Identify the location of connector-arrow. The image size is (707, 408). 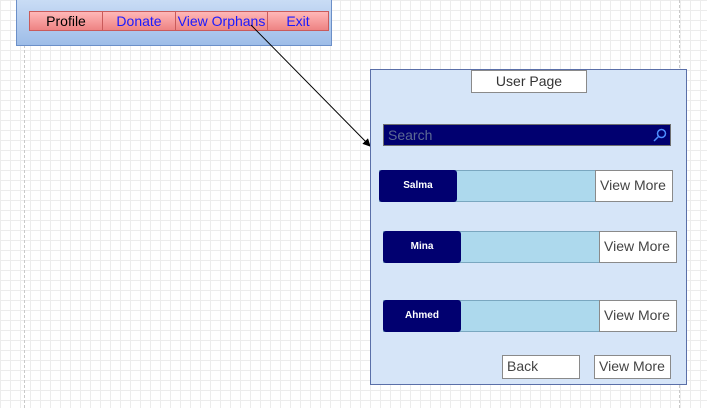
(310, 85).